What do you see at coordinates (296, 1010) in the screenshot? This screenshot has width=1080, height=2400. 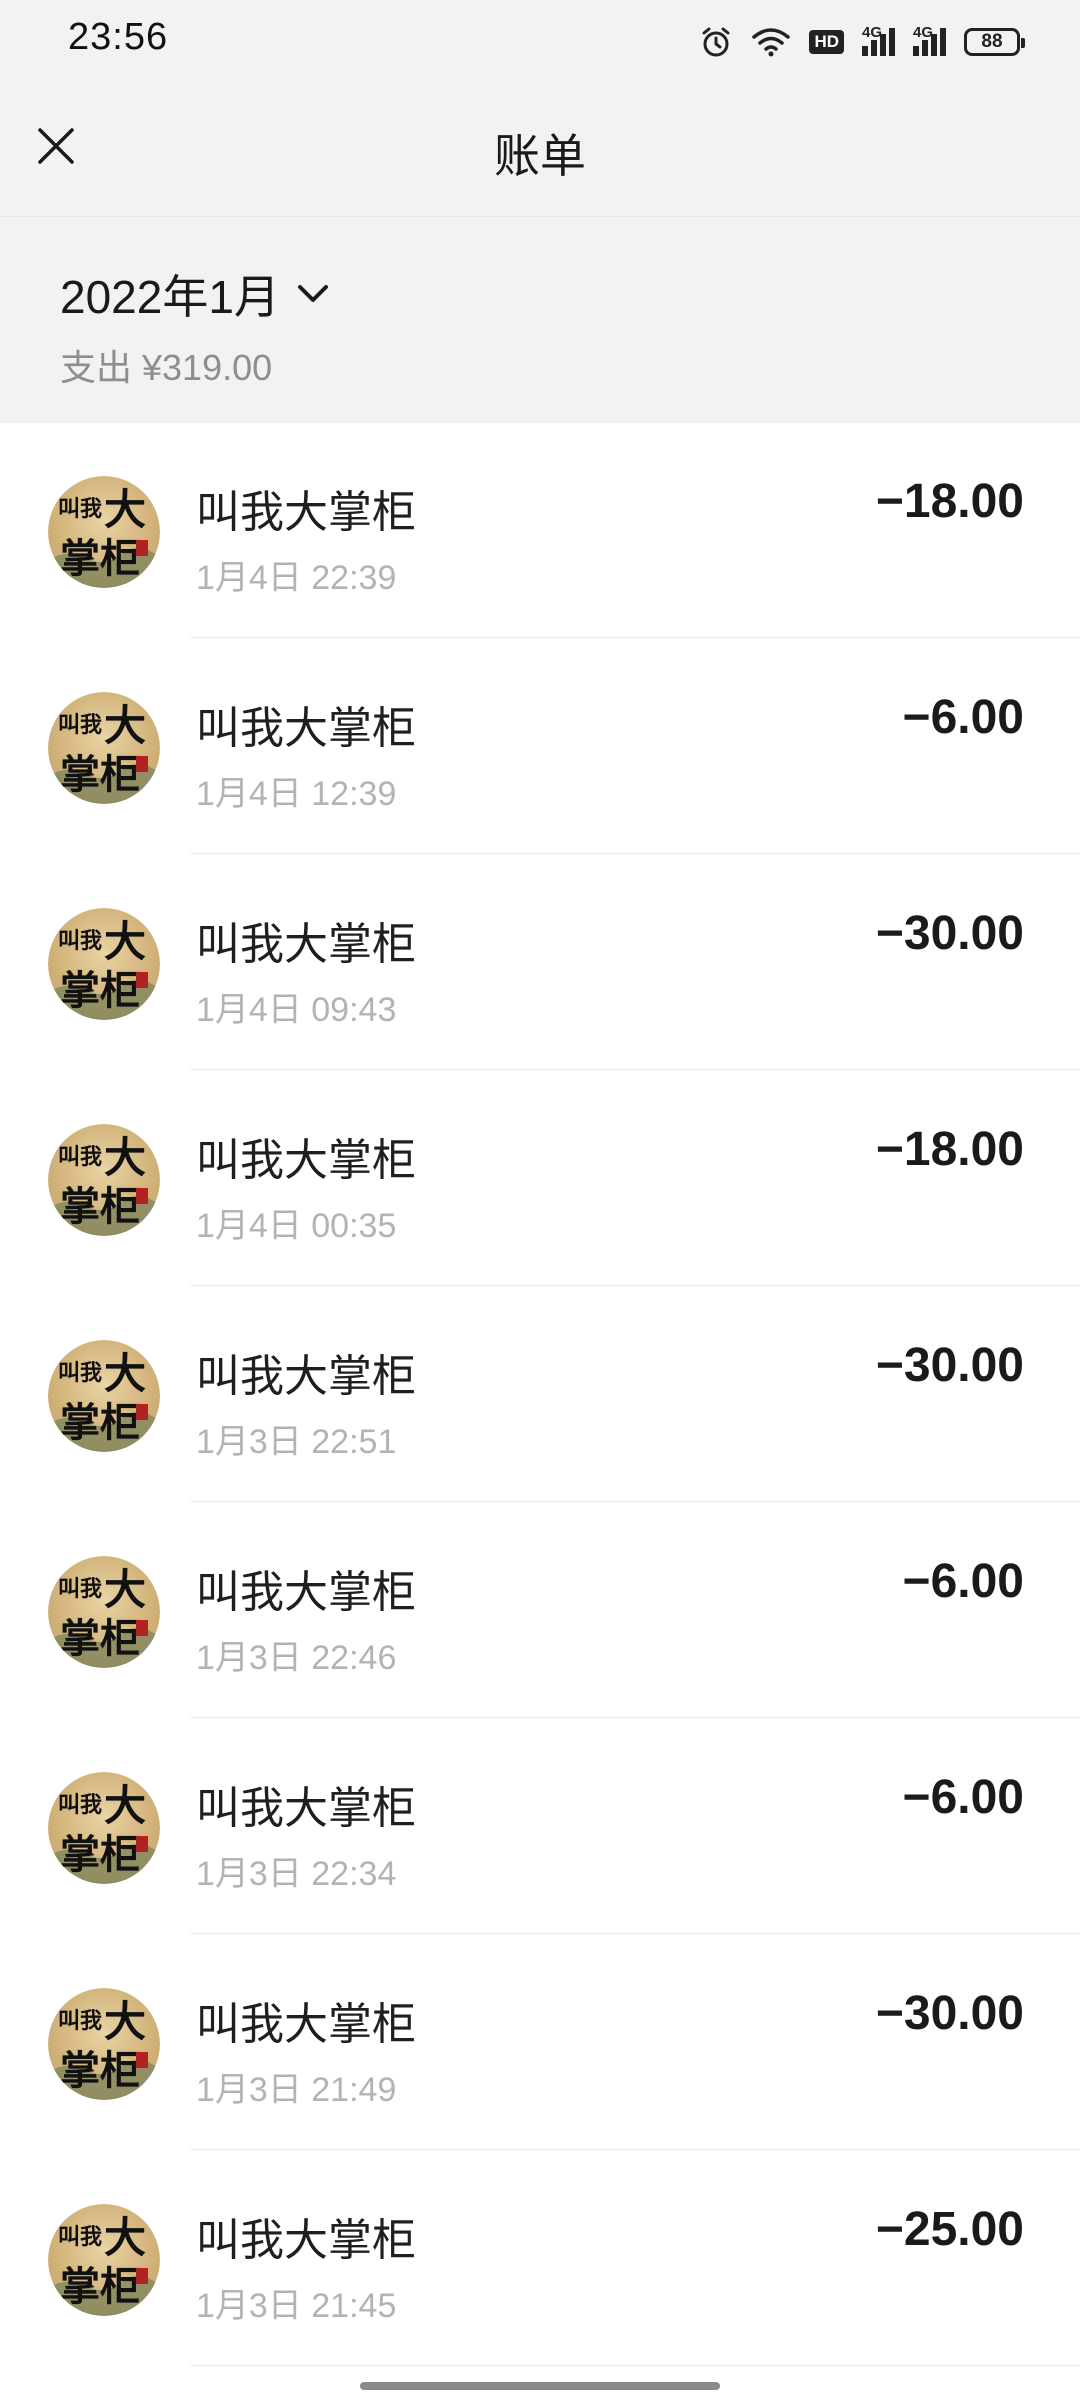 I see `transaction-time: 1月4日 09:43` at bounding box center [296, 1010].